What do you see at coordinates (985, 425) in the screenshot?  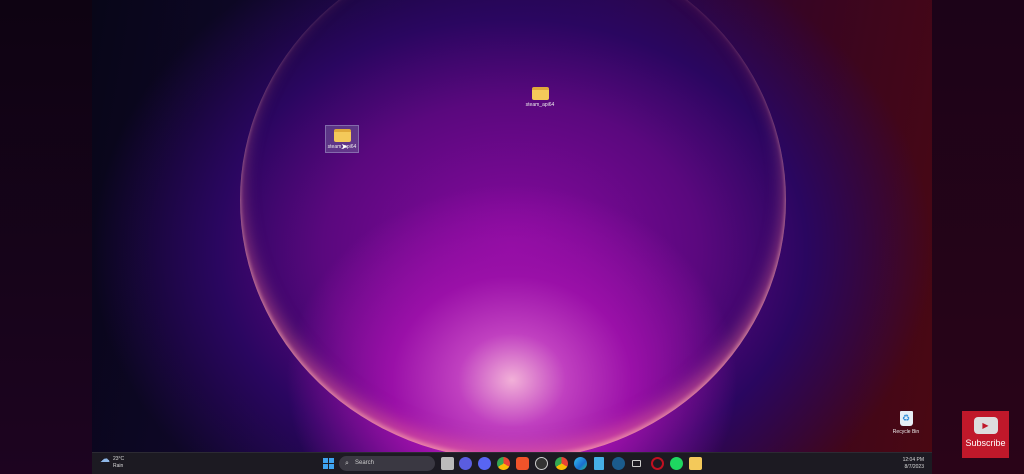 I see `youtube-play-icon: ▶` at bounding box center [985, 425].